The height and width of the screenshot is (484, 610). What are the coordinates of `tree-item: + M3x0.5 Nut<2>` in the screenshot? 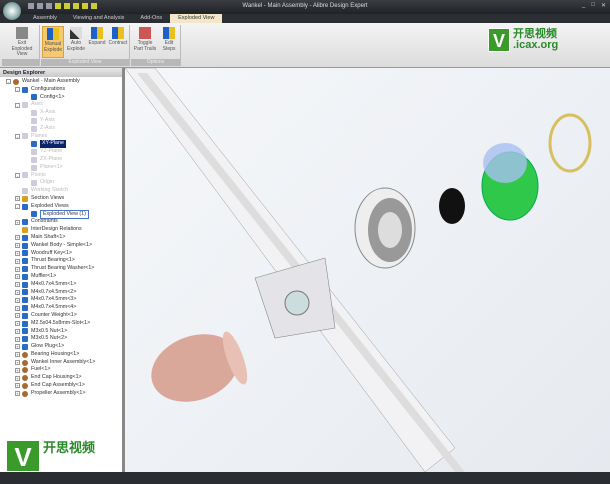 It's located at (61, 339).